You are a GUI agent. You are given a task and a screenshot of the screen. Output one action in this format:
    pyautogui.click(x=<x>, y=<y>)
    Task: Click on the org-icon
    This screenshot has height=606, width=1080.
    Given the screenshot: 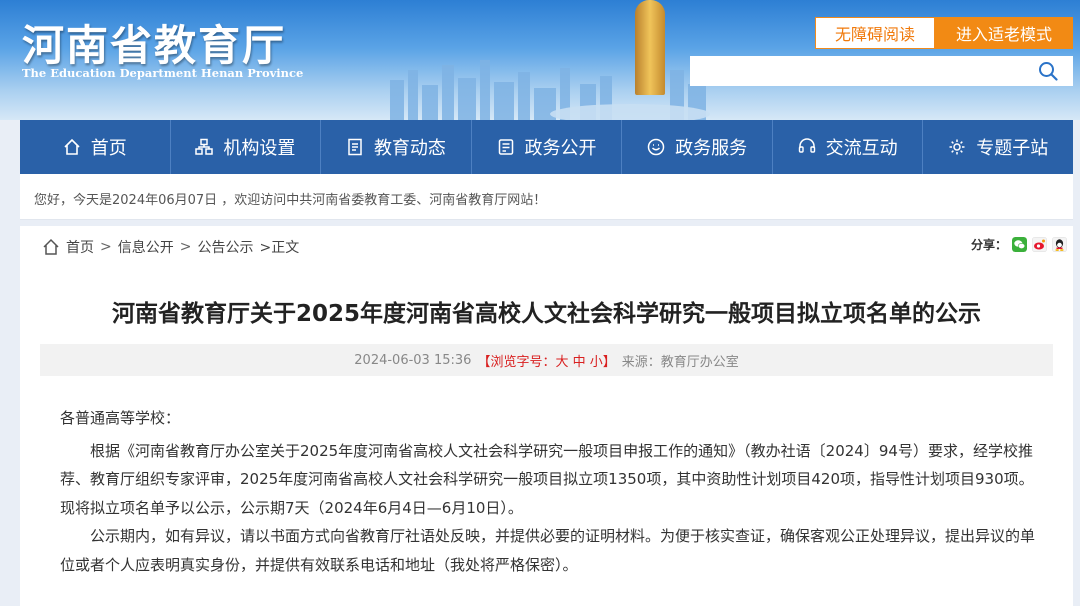 What is the action you would take?
    pyautogui.click(x=204, y=146)
    